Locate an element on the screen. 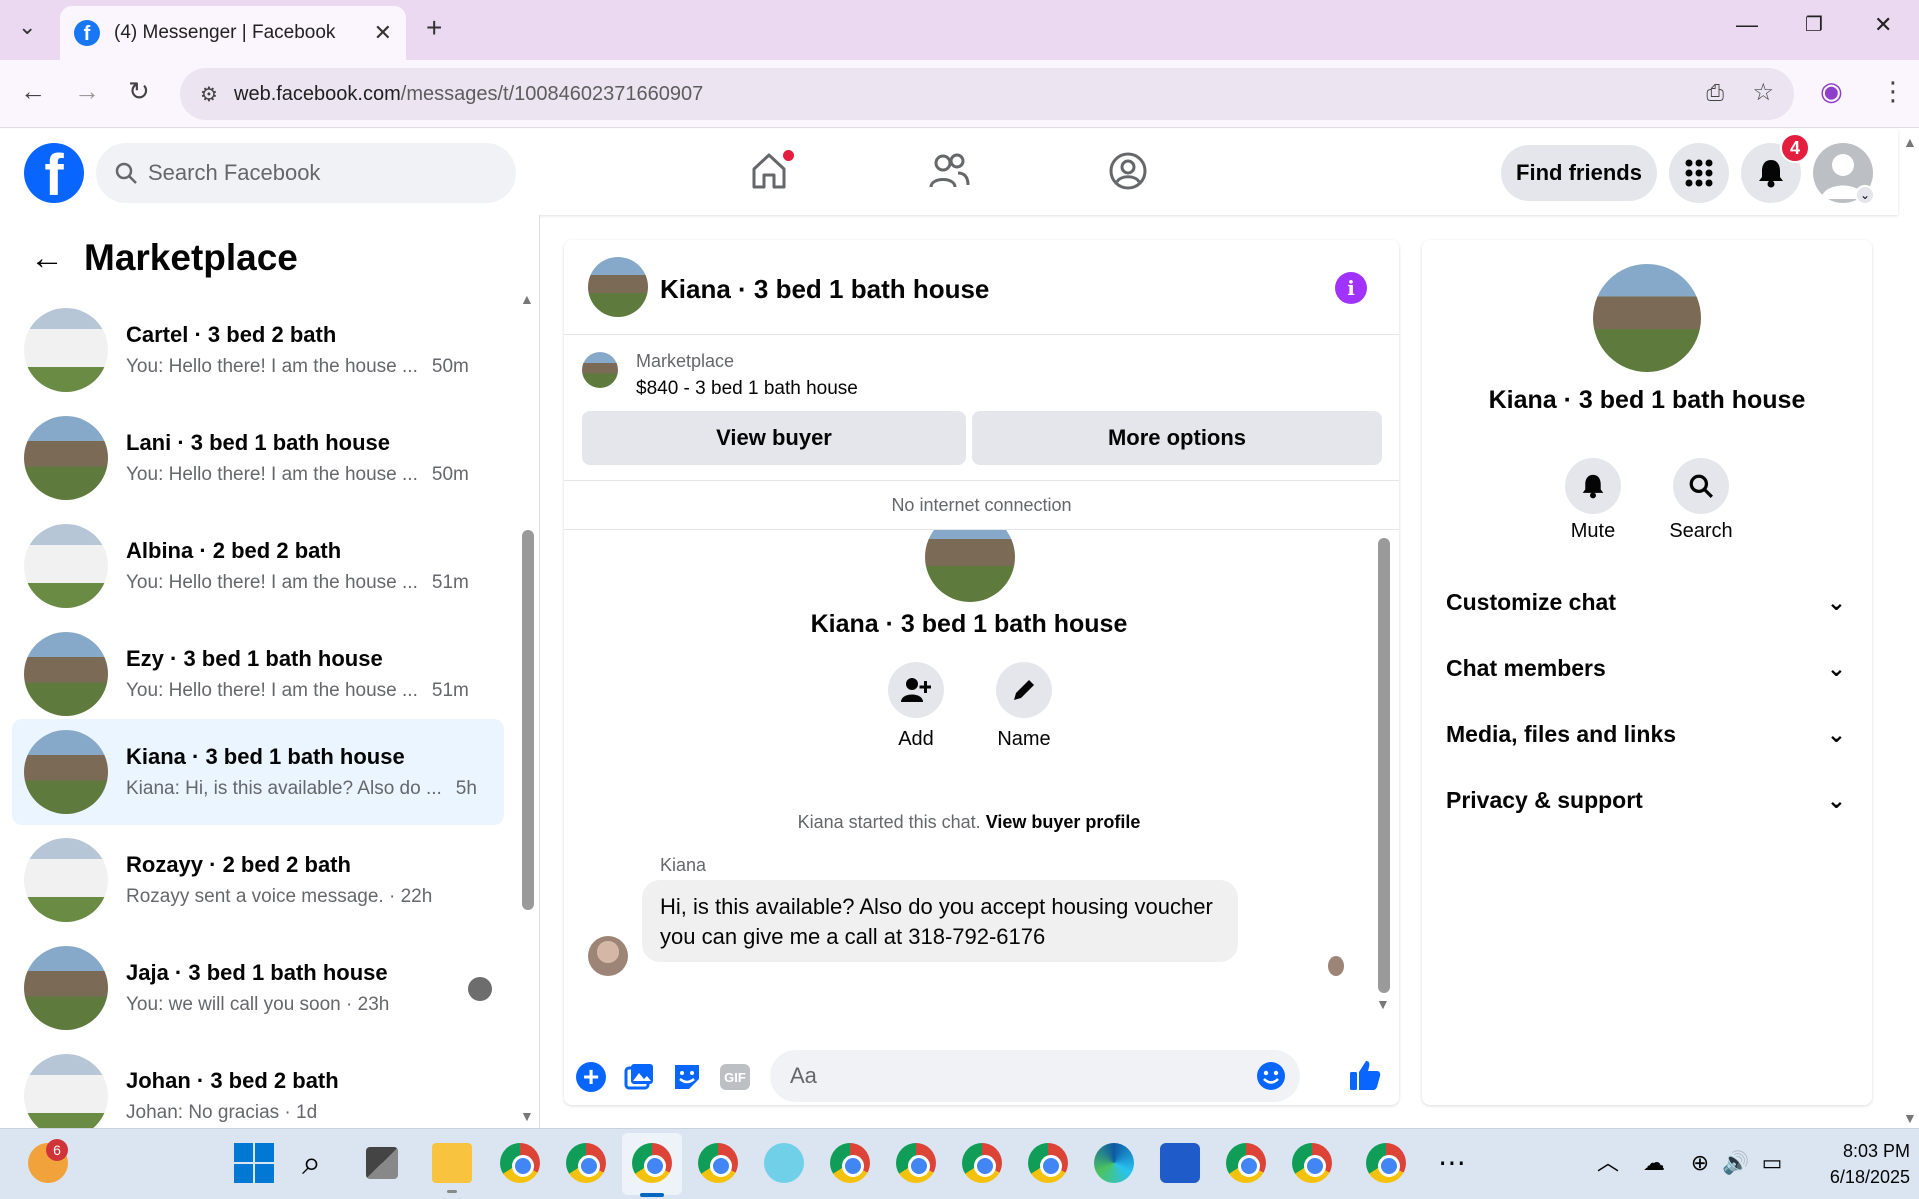 This screenshot has height=1199, width=1919. profile-icon: ◉ is located at coordinates (1831, 91).